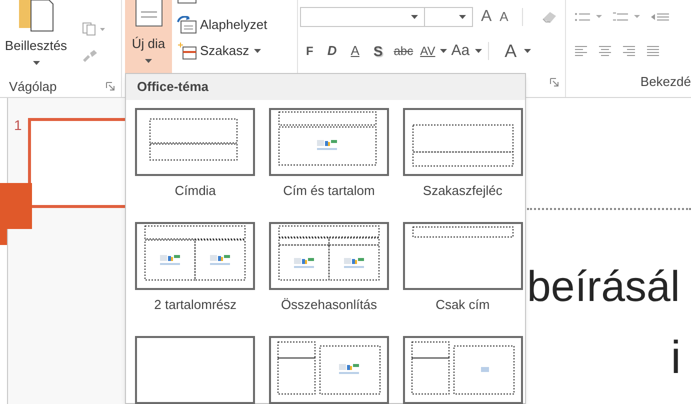  Describe the element at coordinates (653, 51) in the screenshot. I see `justify-icon` at that location.